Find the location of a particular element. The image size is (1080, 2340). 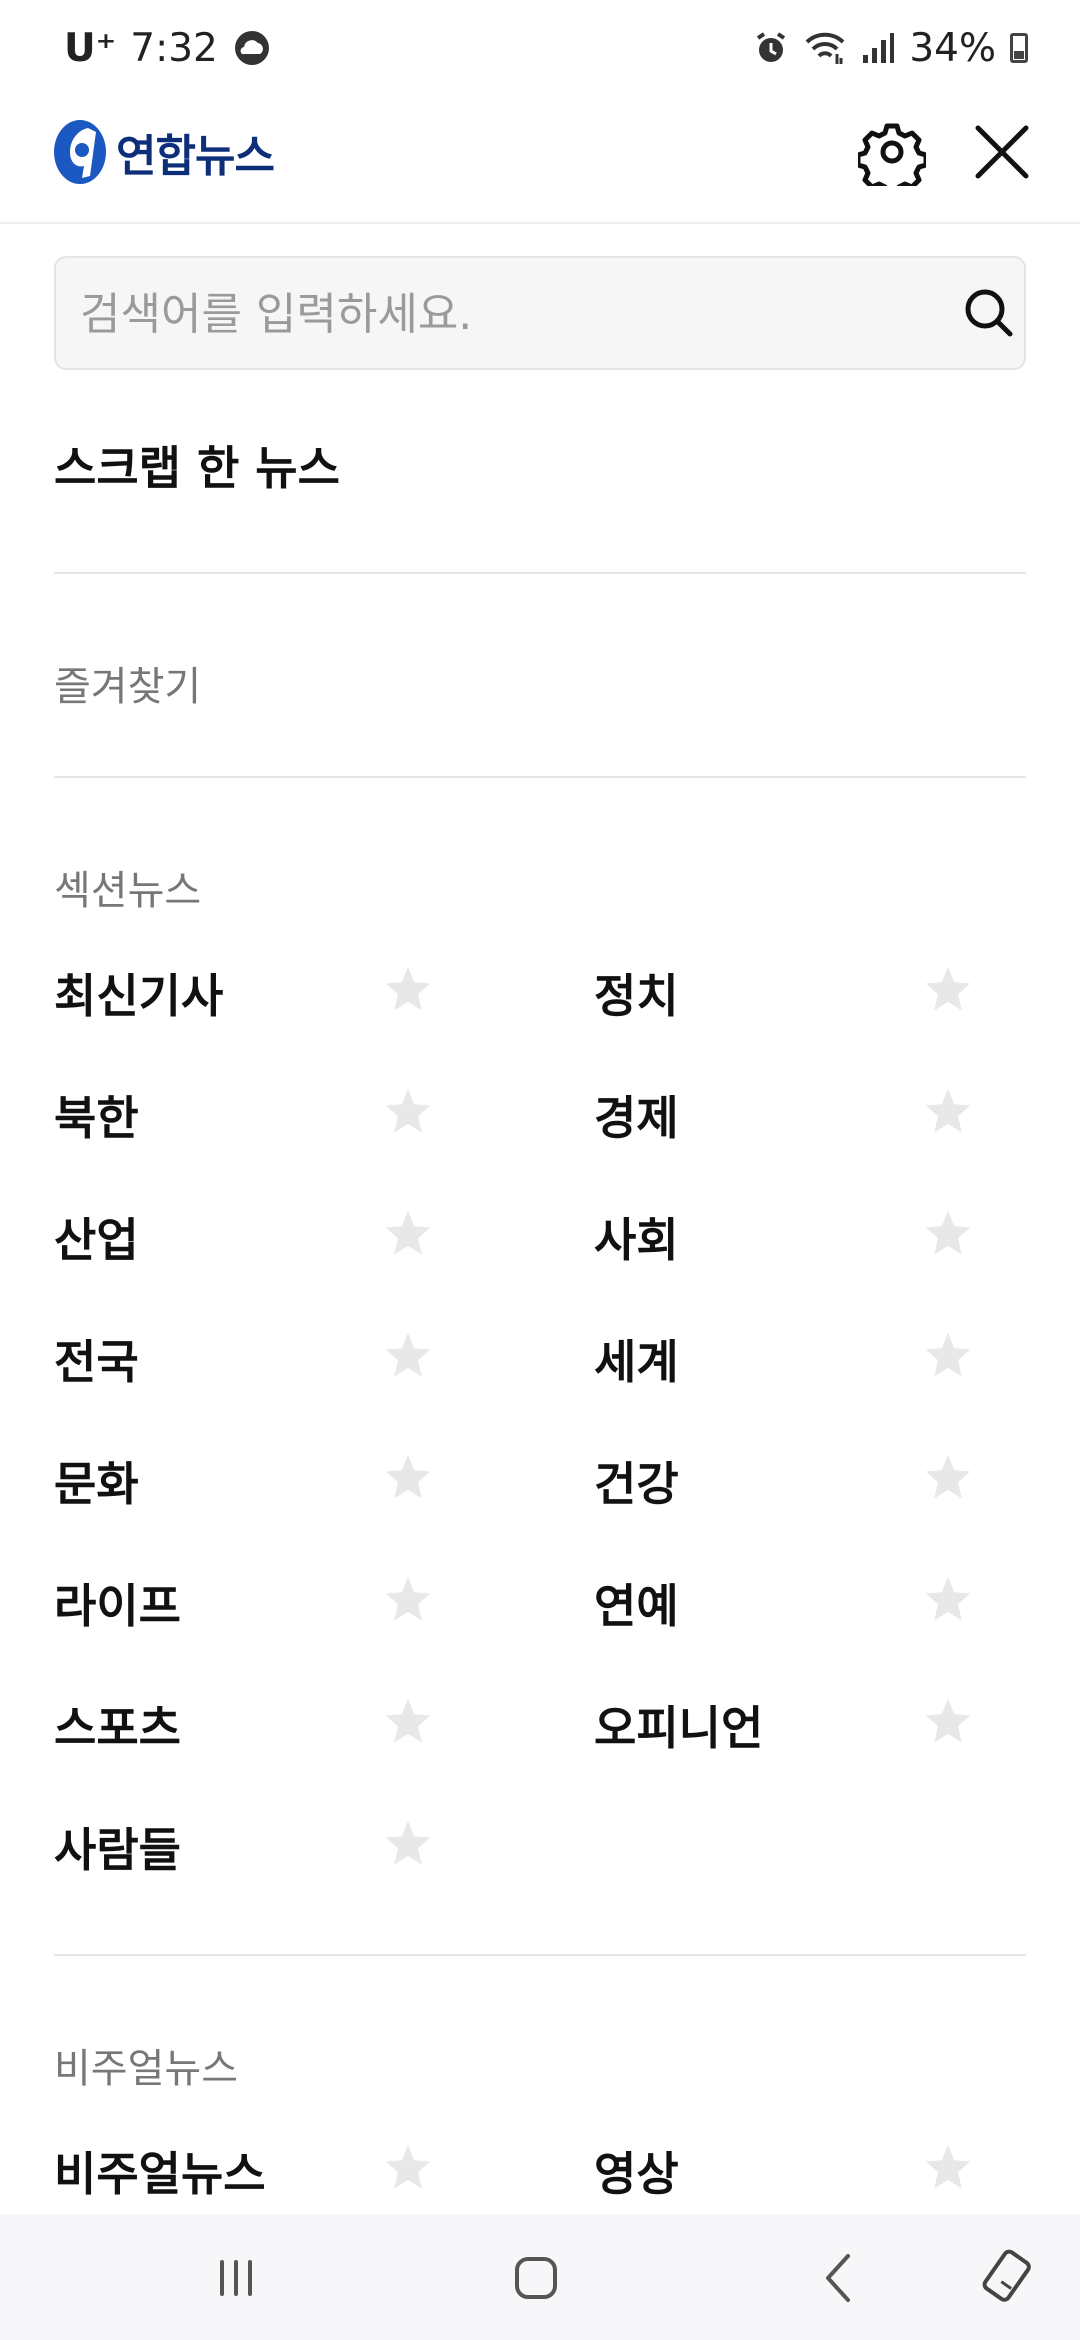

visual-news-title: 비주얼뉴스 is located at coordinates (146, 2069).